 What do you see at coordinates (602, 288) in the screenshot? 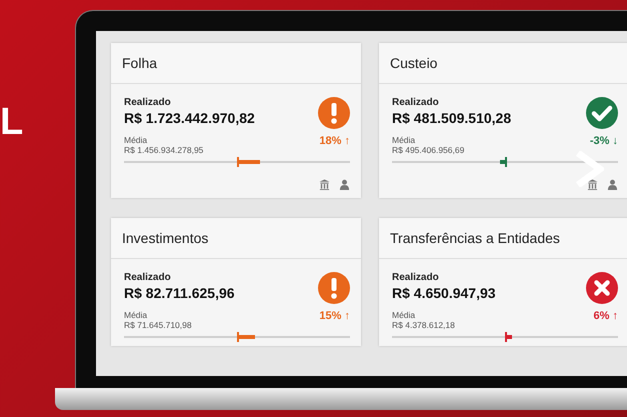
I see `error-icon` at bounding box center [602, 288].